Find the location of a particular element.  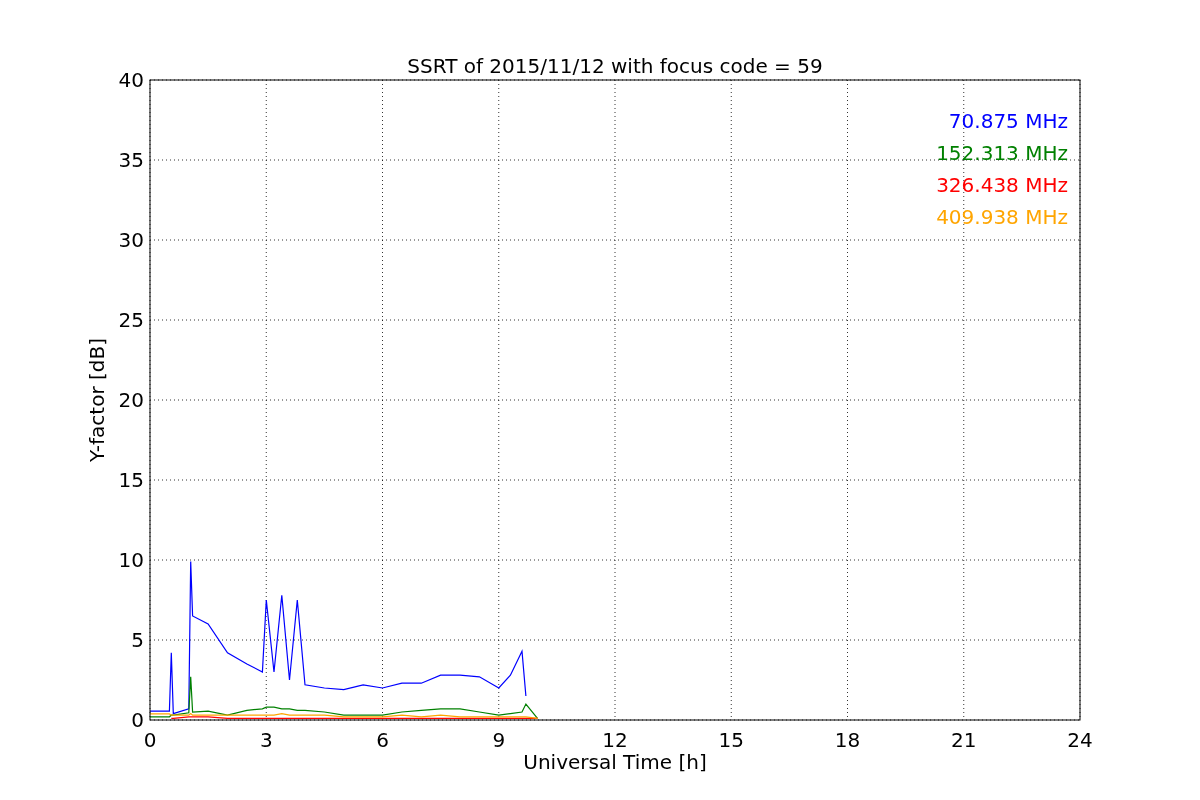

x-tick-label: 0 is located at coordinates (150, 740).